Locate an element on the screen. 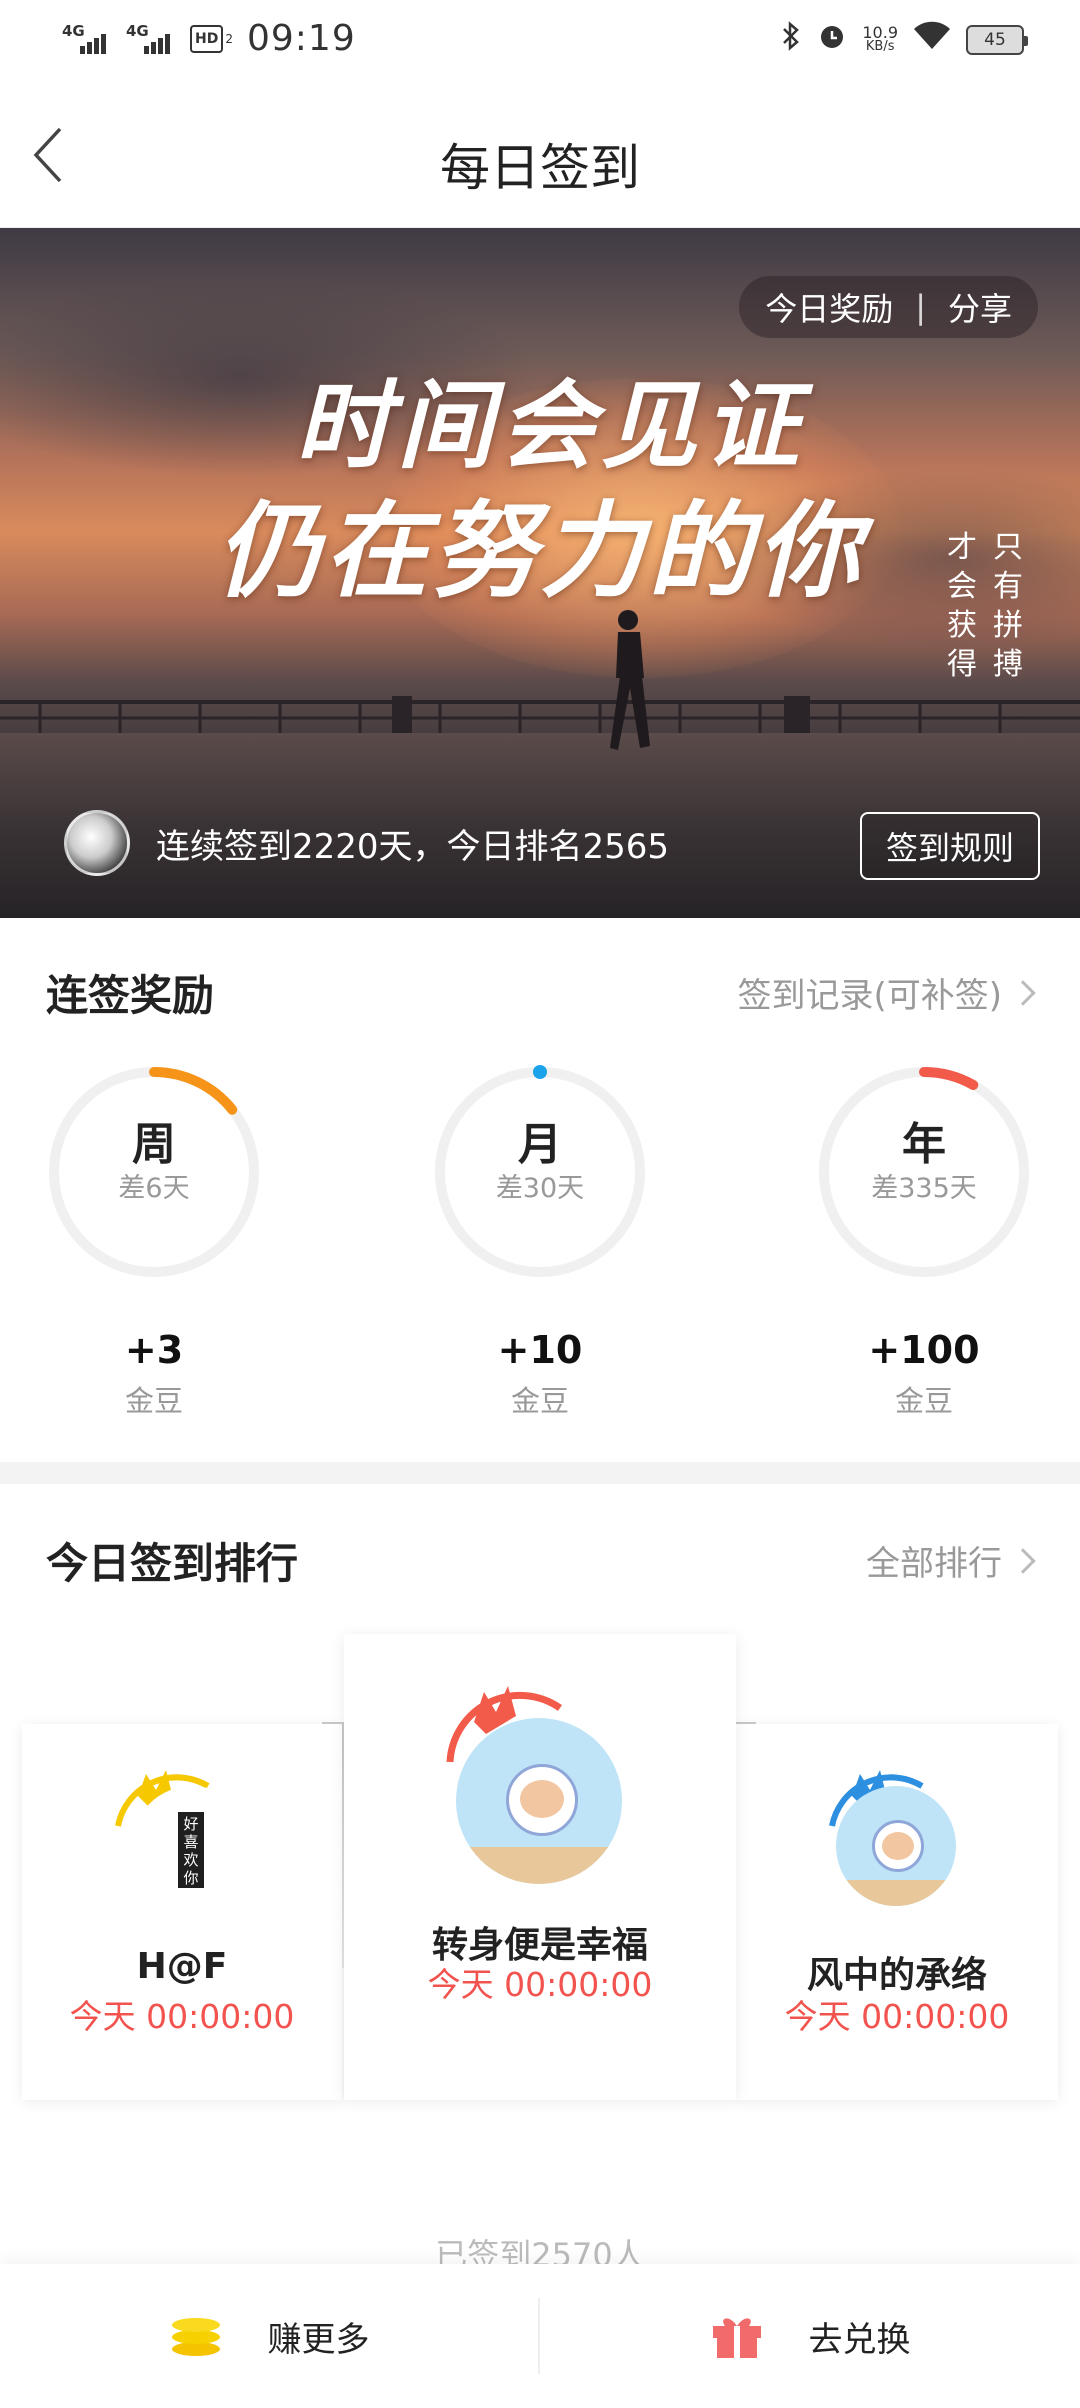  reward-week: 周 差6天 +3 金豆 is located at coordinates (154, 1241).